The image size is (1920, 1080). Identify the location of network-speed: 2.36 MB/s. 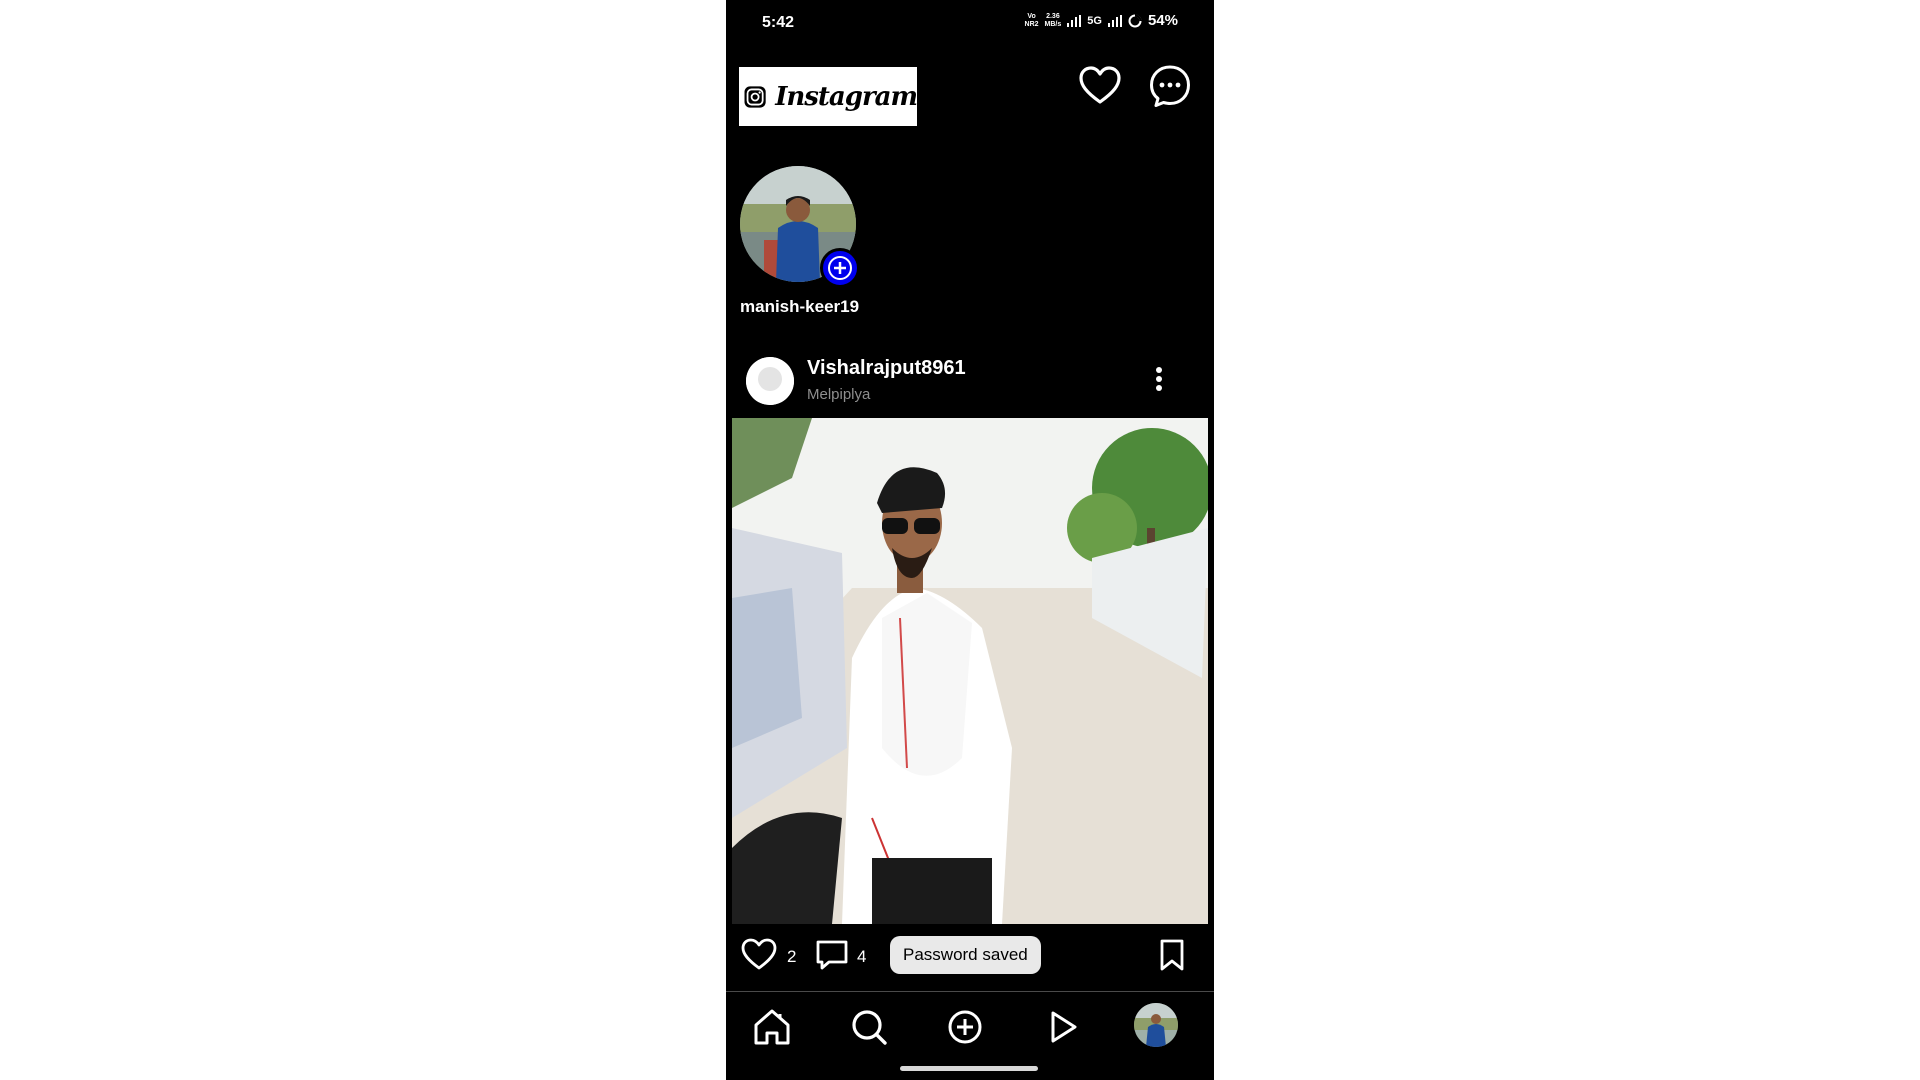
(1053, 21).